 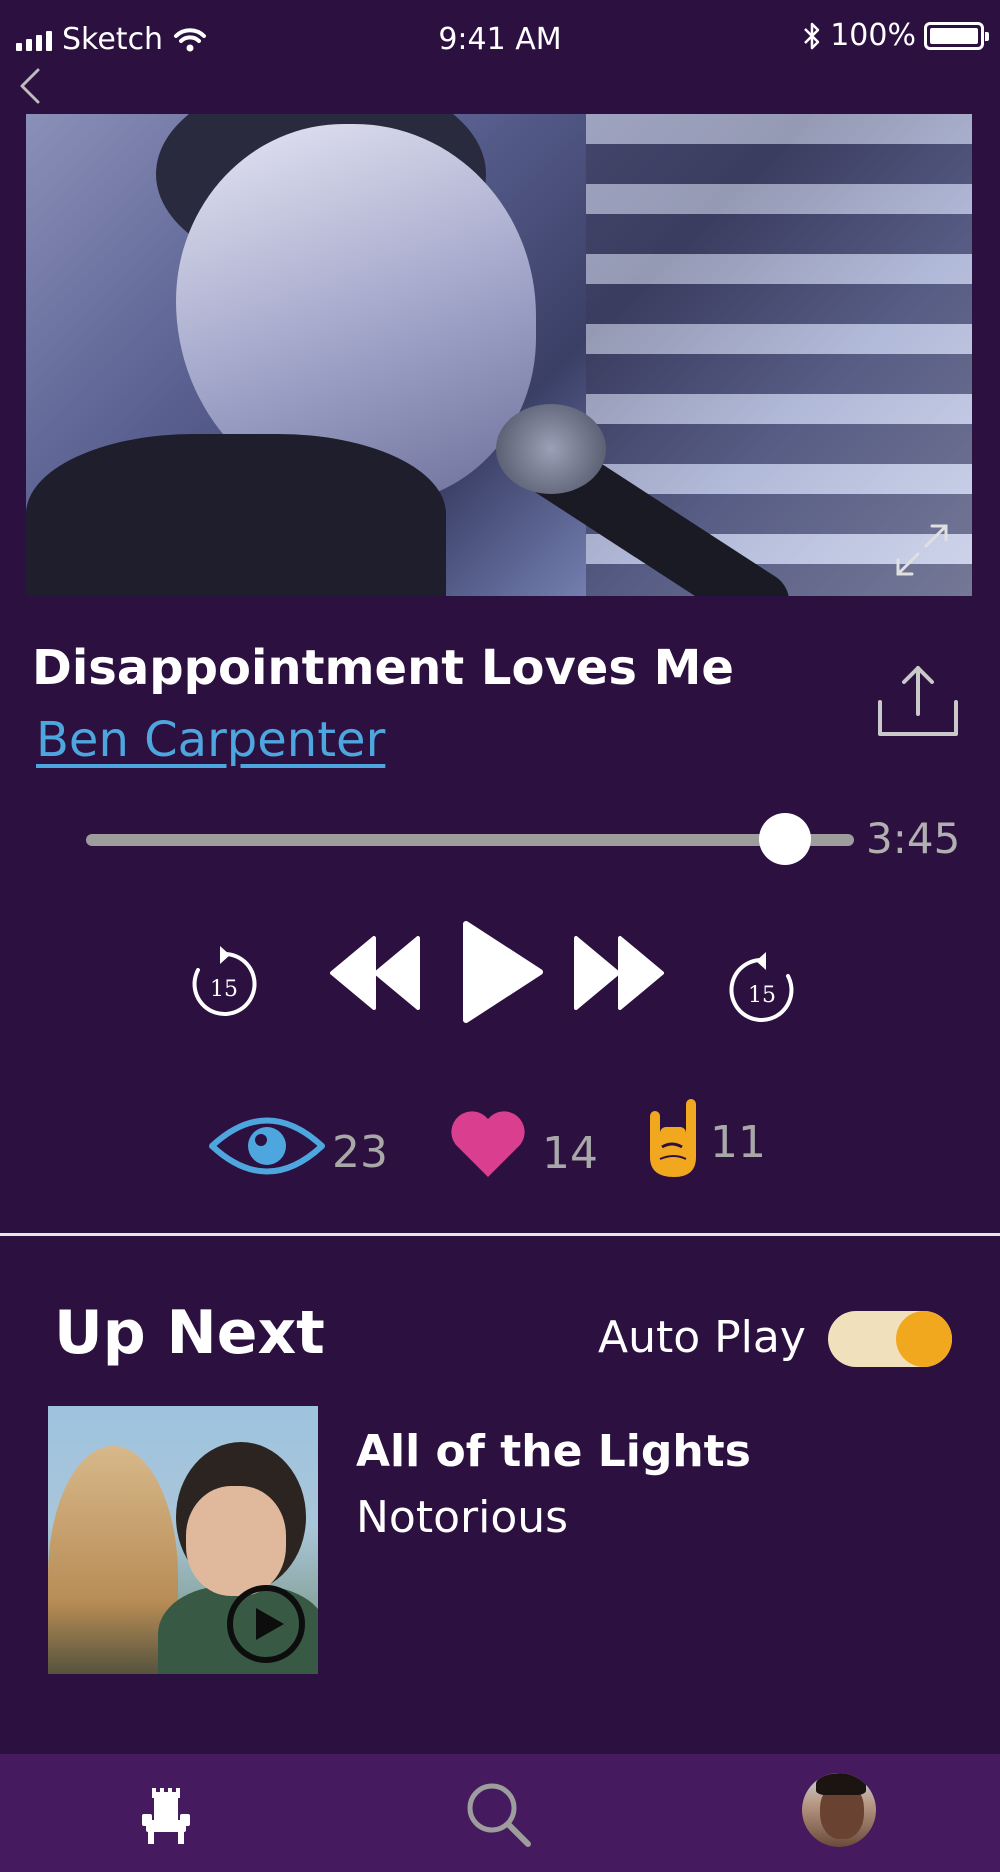 What do you see at coordinates (812, 35) in the screenshot?
I see `bluetooth-icon` at bounding box center [812, 35].